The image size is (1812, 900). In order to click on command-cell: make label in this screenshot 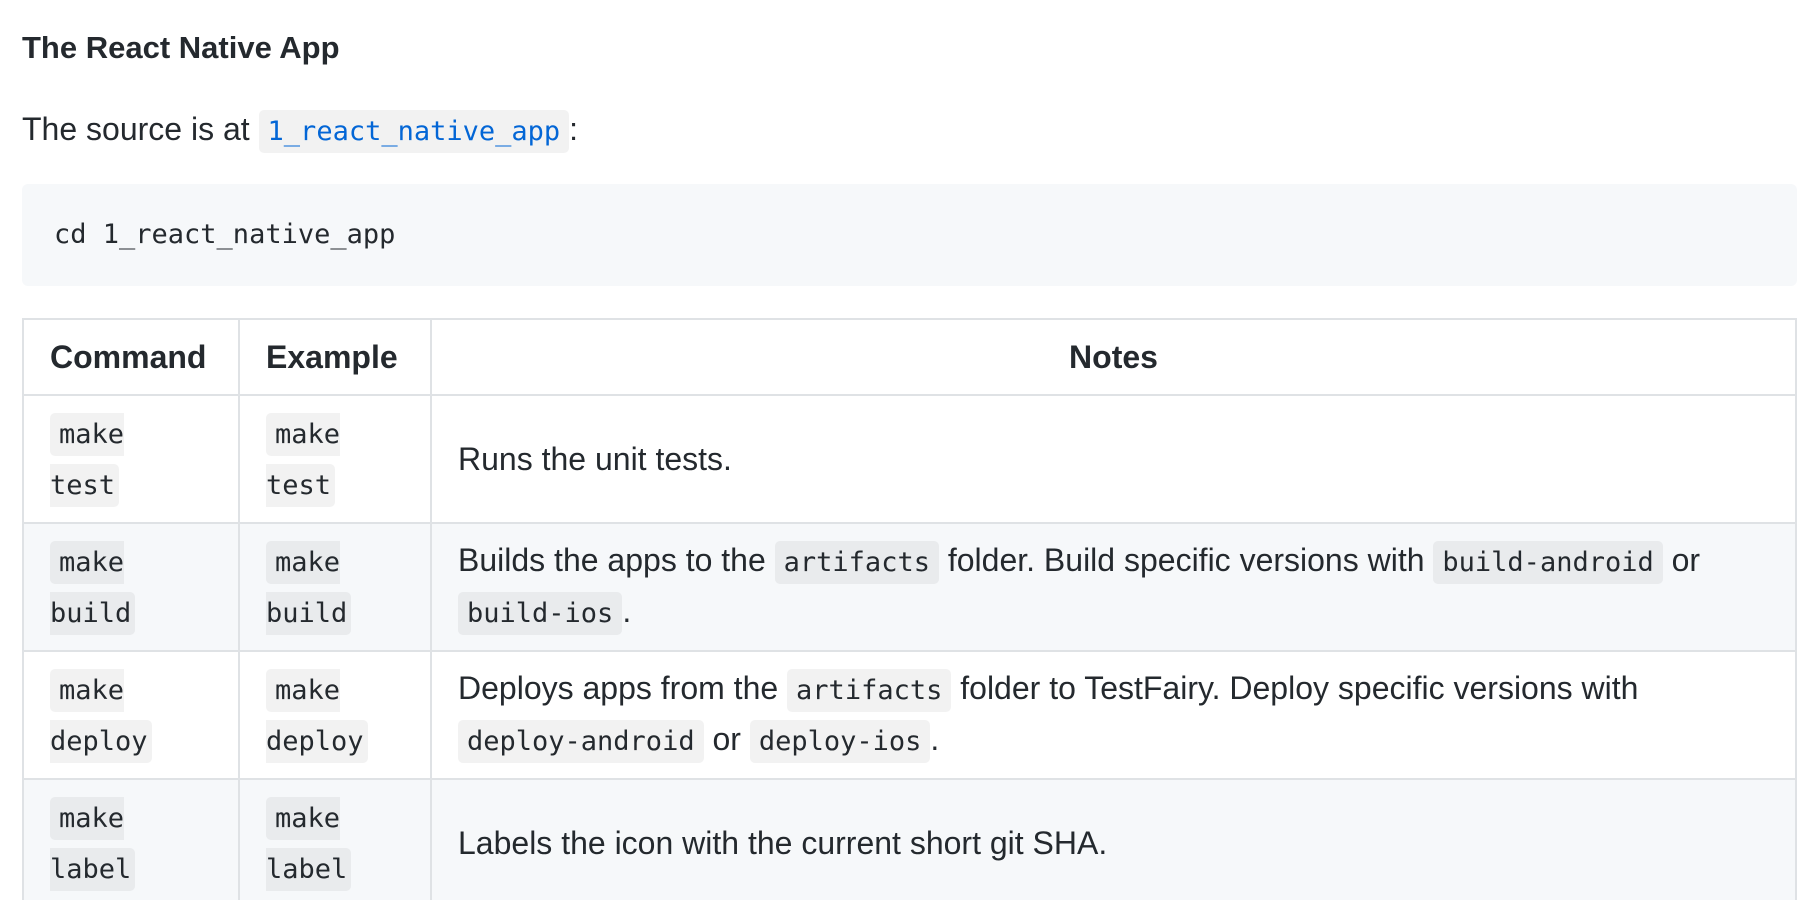, I will do `click(131, 839)`.